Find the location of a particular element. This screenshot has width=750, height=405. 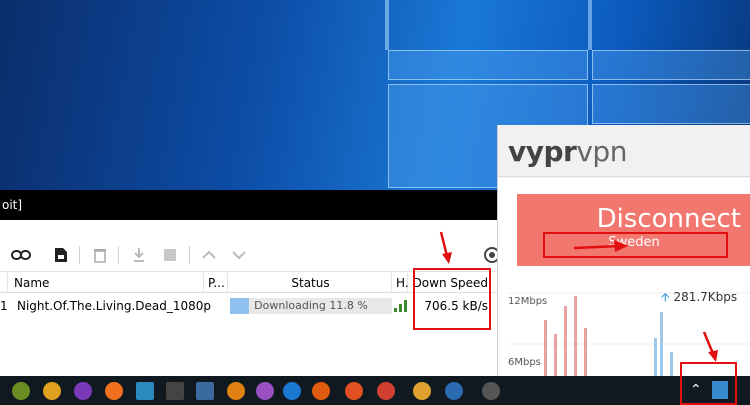

signal-bars-icon is located at coordinates (401, 308).